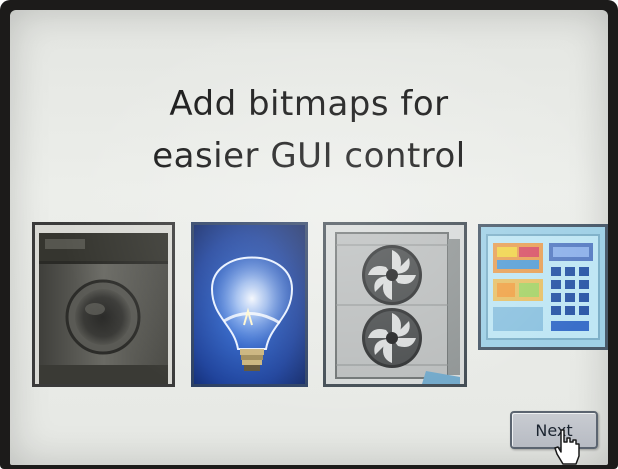  I want to click on washing-machine-icon, so click(103, 304).